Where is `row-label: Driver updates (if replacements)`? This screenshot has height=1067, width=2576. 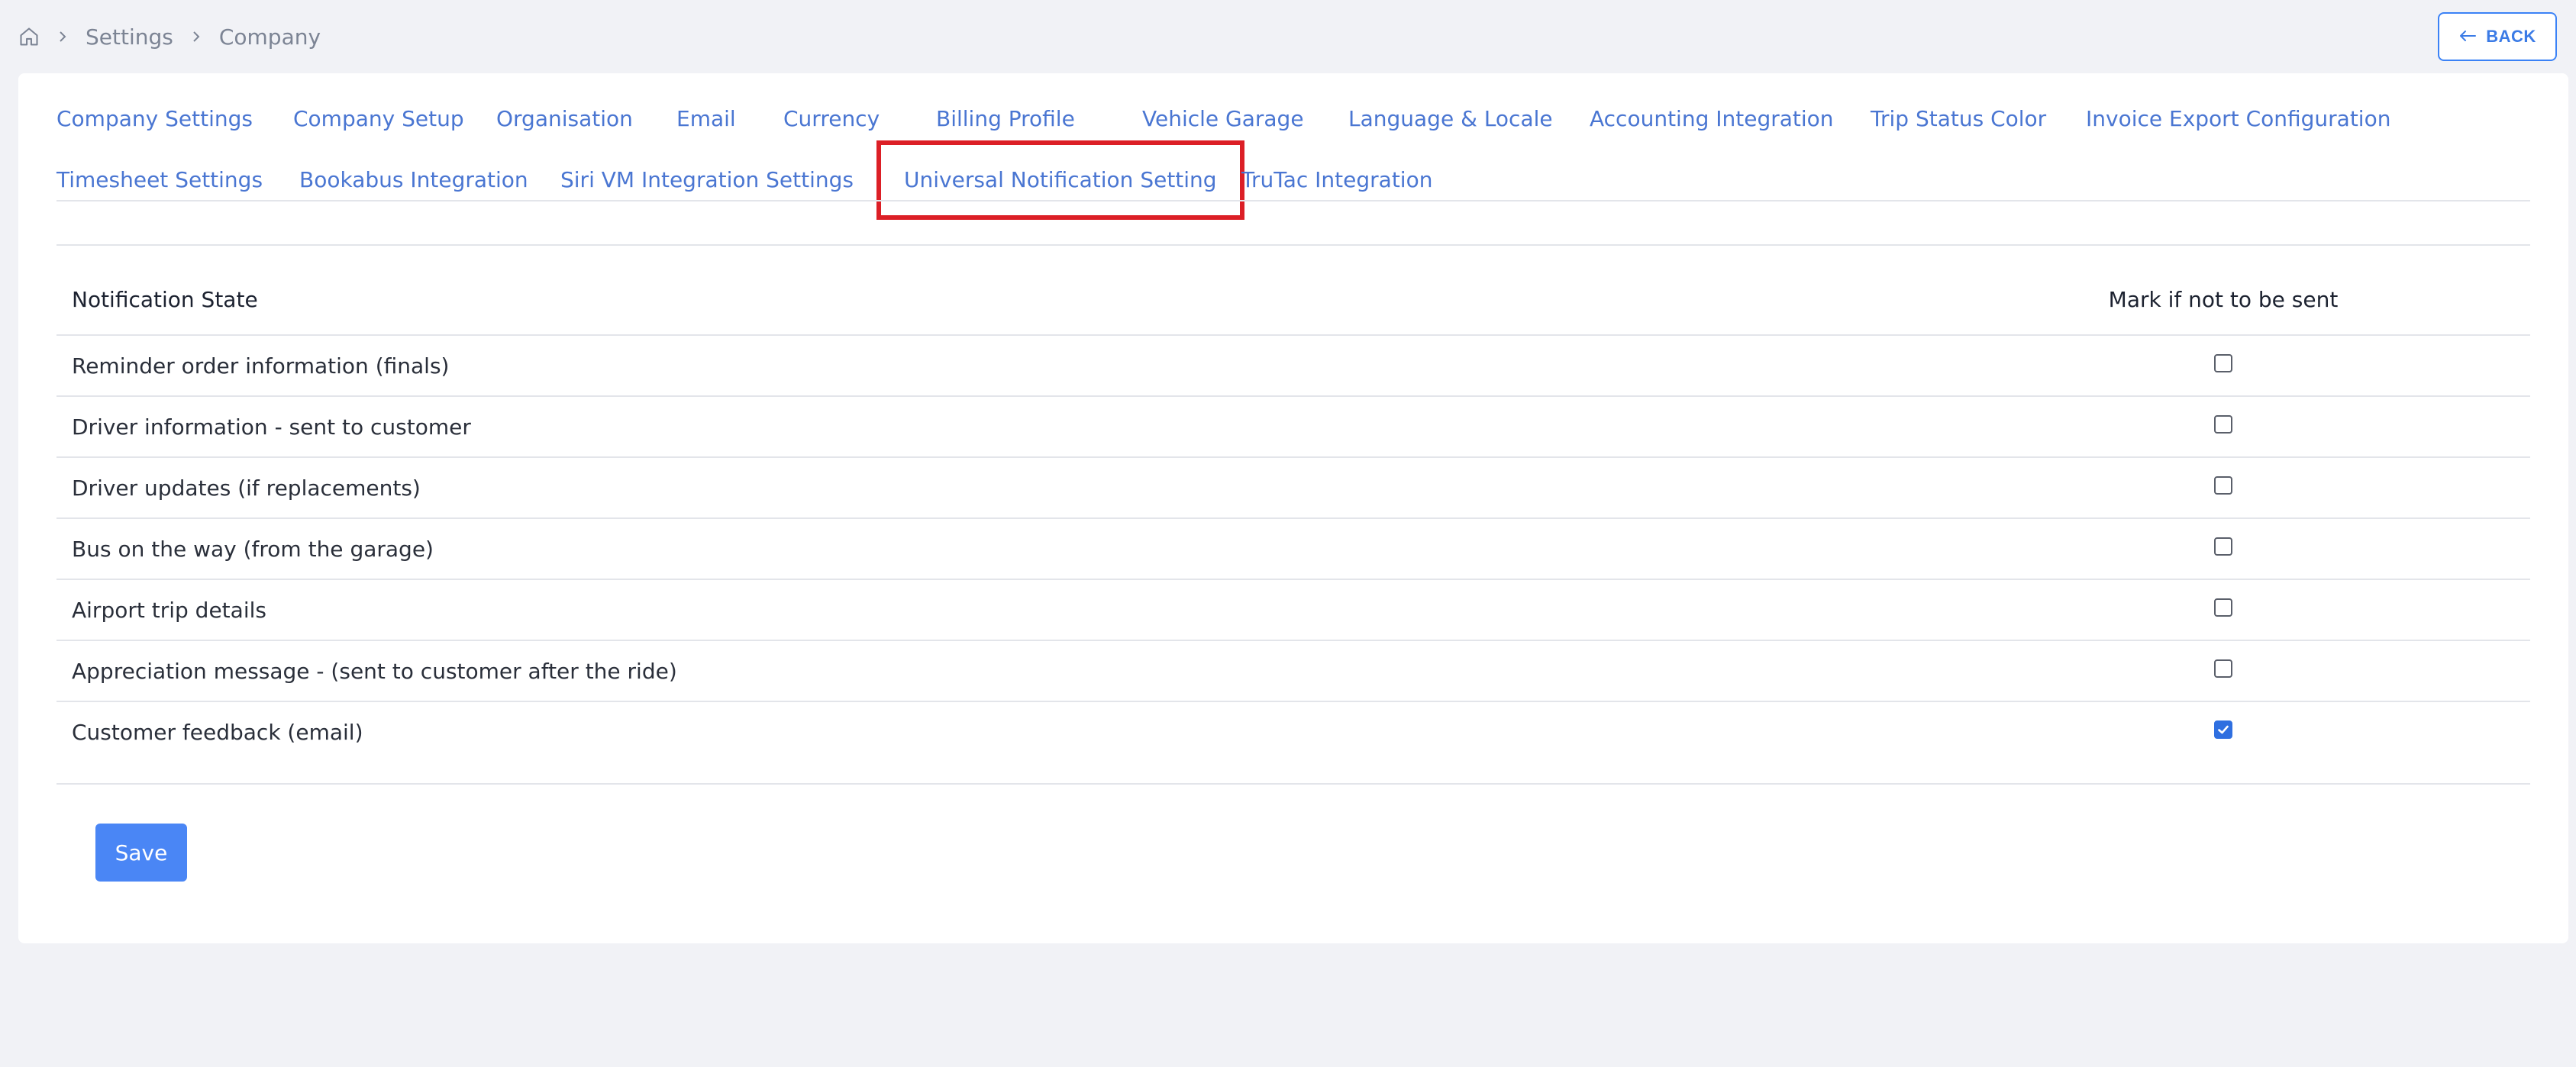
row-label: Driver updates (if replacements) is located at coordinates (246, 488).